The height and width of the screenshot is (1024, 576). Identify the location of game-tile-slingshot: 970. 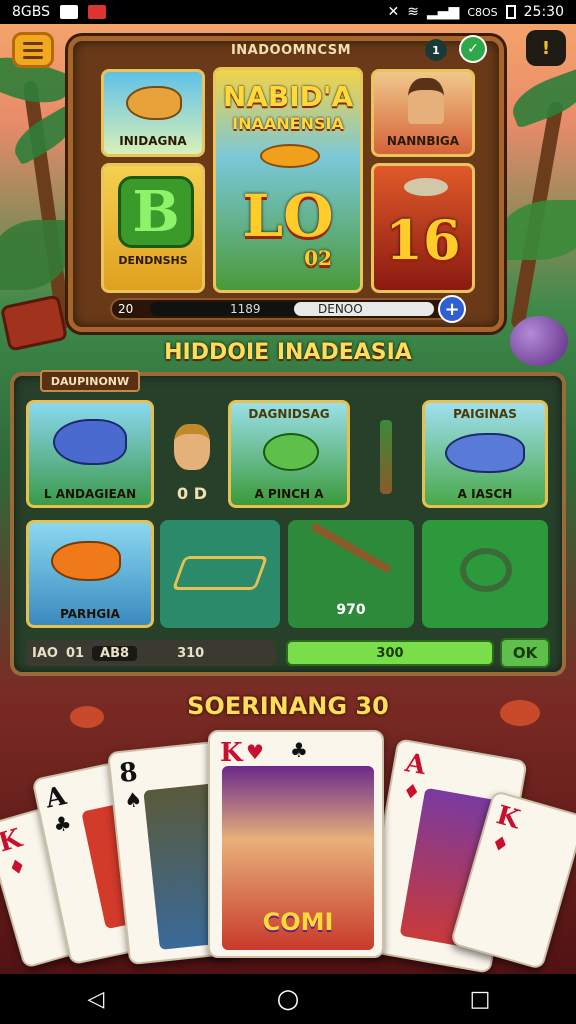
(351, 574).